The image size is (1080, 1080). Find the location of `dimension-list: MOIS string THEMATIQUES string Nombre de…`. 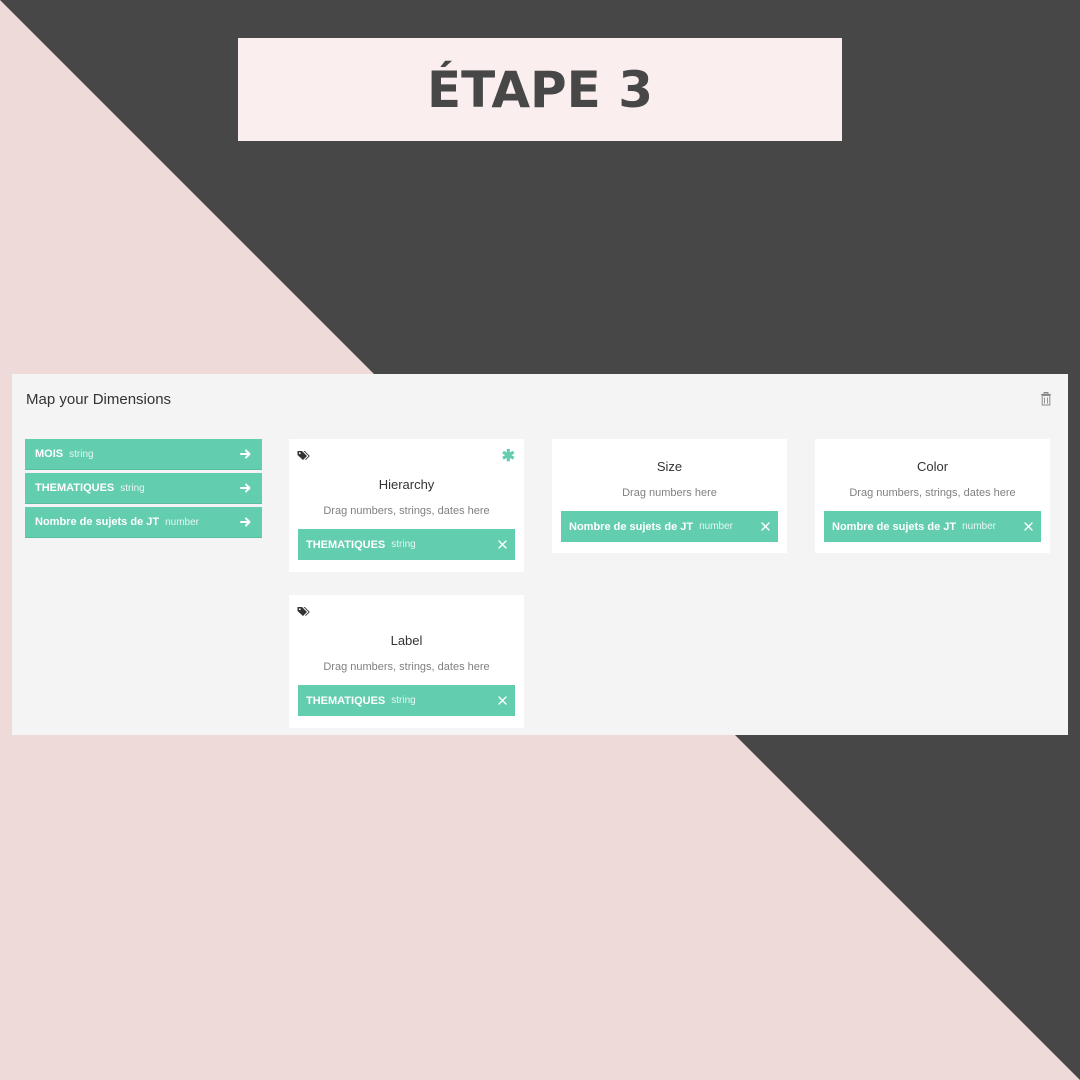

dimension-list: MOIS string THEMATIQUES string Nombre de… is located at coordinates (143, 490).